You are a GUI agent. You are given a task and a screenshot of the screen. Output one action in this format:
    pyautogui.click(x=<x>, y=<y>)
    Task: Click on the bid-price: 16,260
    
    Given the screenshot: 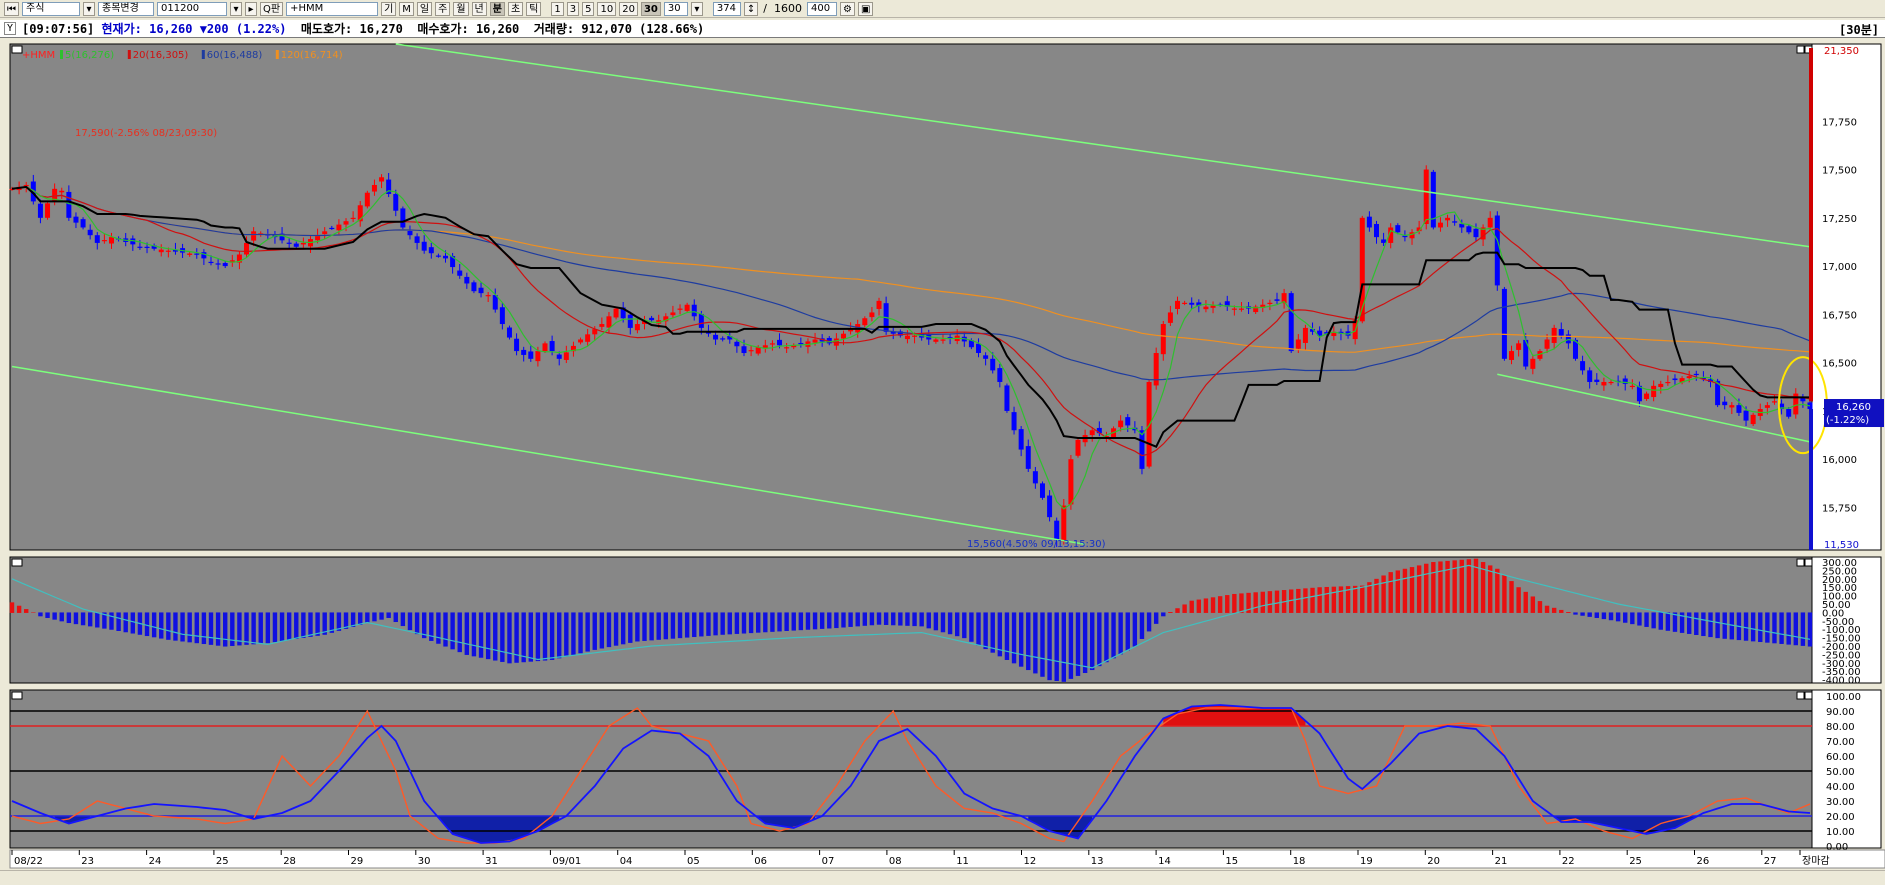 What is the action you would take?
    pyautogui.click(x=497, y=28)
    